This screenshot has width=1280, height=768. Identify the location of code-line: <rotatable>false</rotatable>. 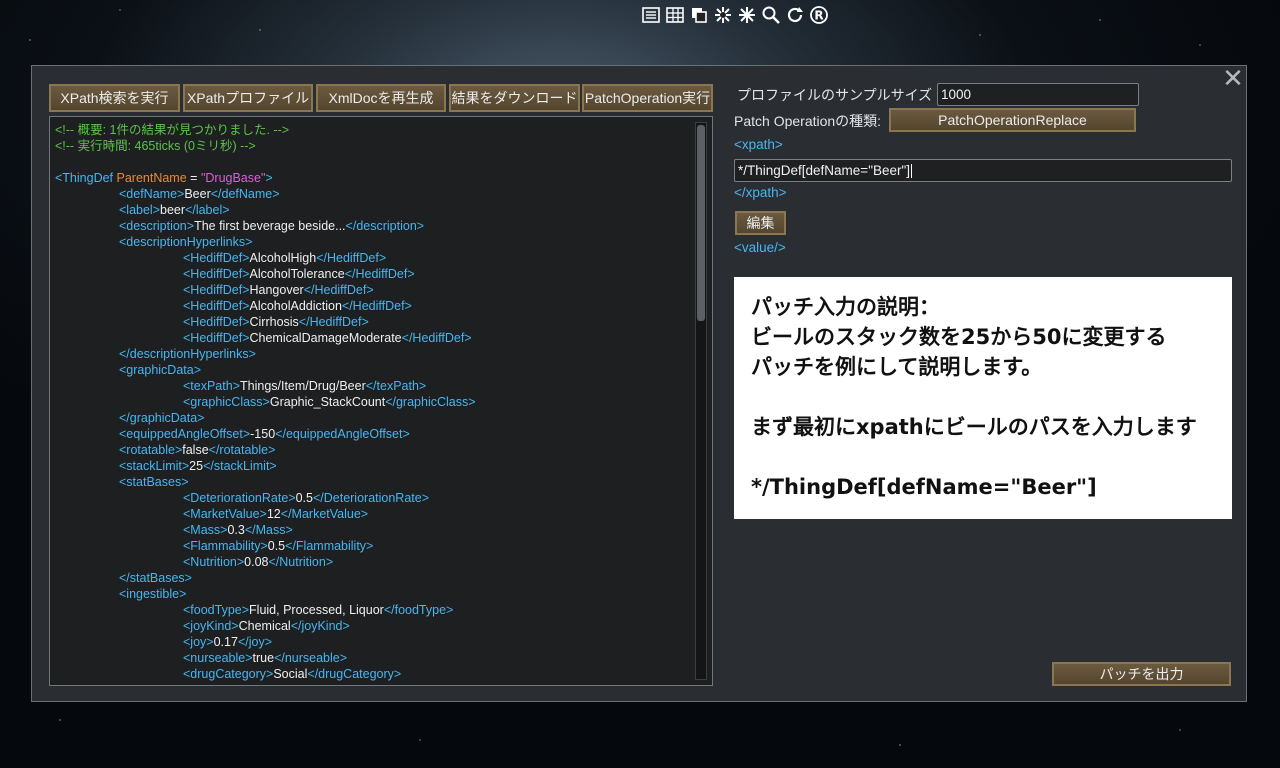
(372, 450).